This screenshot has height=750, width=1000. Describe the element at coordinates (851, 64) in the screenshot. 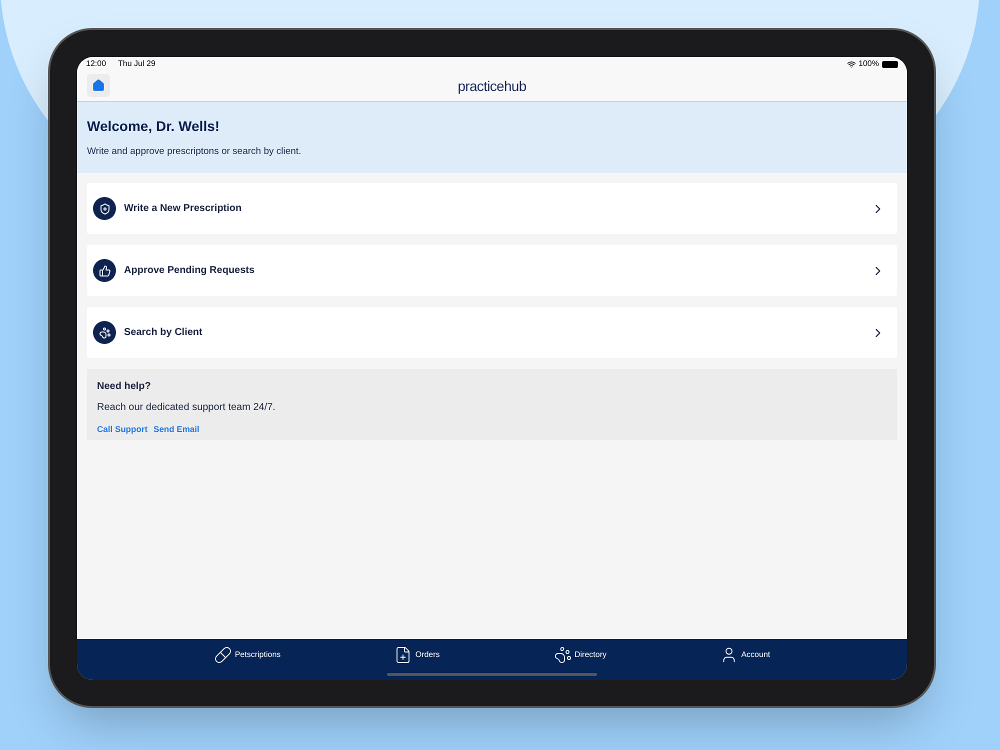

I see `wifi-icon` at that location.